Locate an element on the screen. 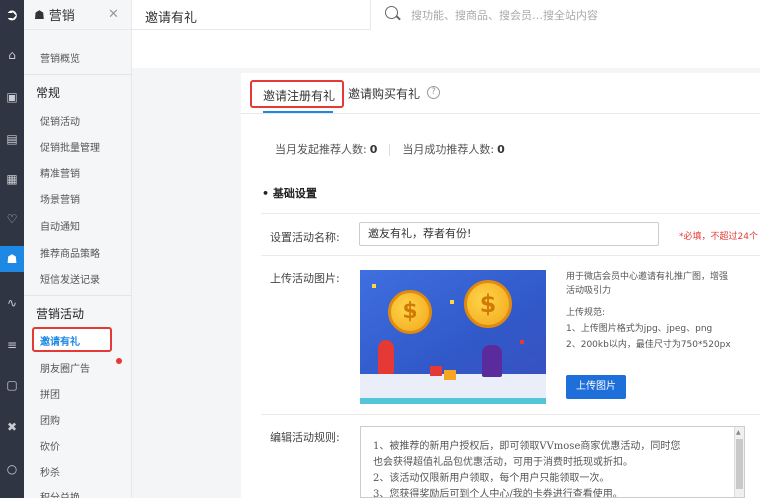 The width and height of the screenshot is (760, 498). banner-stripe is located at coordinates (453, 401).